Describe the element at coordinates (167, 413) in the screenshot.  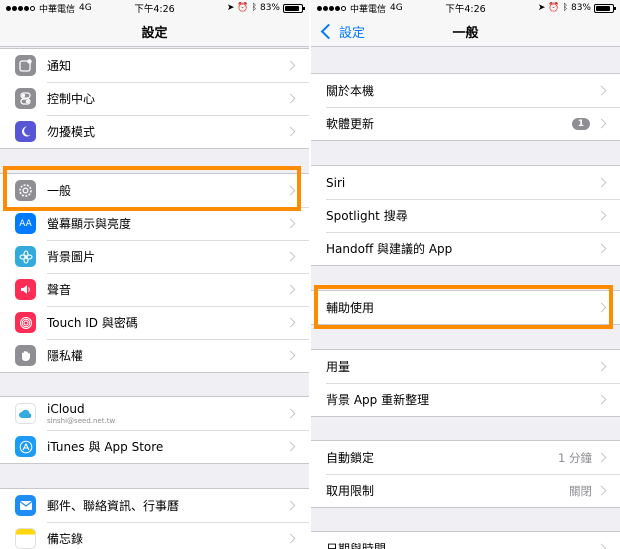
I see `item-label: iCloud sinshi@seed.net.tw` at that location.